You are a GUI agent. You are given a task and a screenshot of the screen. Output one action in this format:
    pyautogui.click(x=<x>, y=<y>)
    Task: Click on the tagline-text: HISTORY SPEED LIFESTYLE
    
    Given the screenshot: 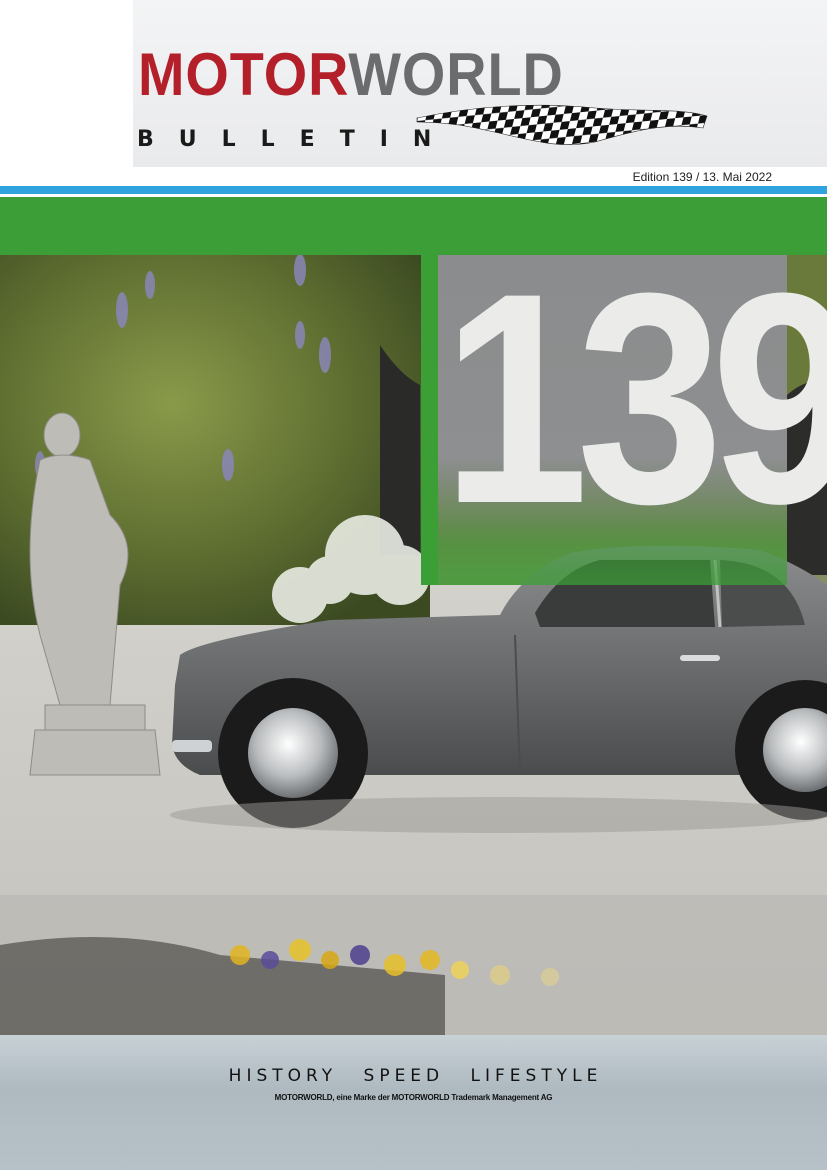 What is the action you would take?
    pyautogui.click(x=415, y=1076)
    